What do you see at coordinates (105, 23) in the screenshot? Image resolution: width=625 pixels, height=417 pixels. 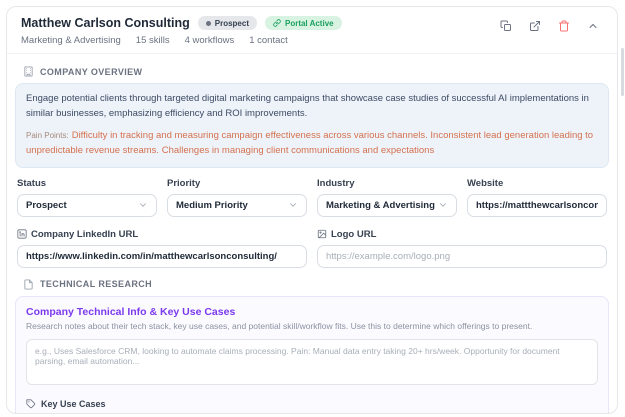 I see `company-title: Matthew Carlson Consulting` at bounding box center [105, 23].